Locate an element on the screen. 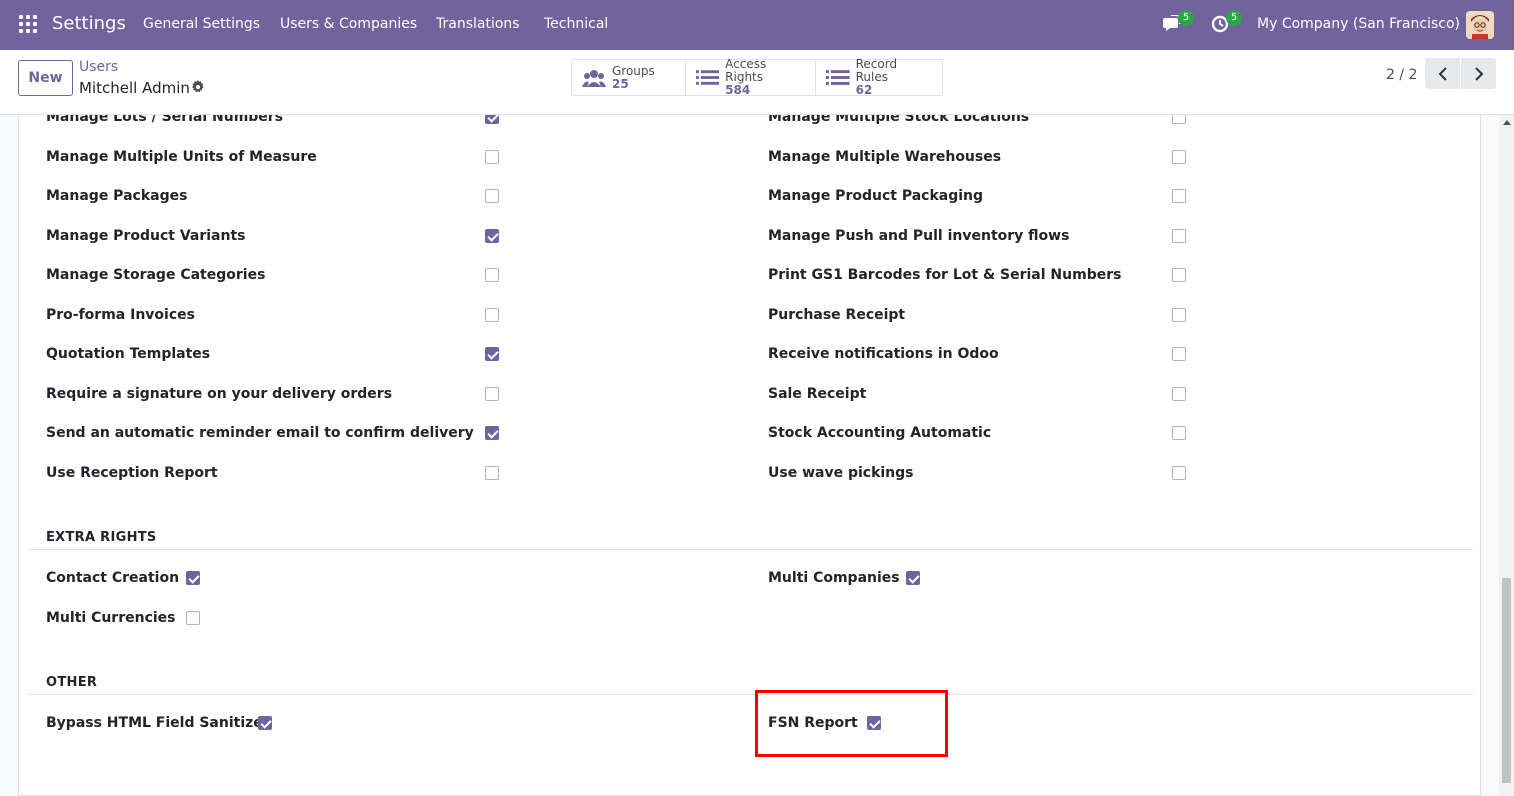 The image size is (1514, 796). field-label: Pro-forma Invoices is located at coordinates (120, 315).